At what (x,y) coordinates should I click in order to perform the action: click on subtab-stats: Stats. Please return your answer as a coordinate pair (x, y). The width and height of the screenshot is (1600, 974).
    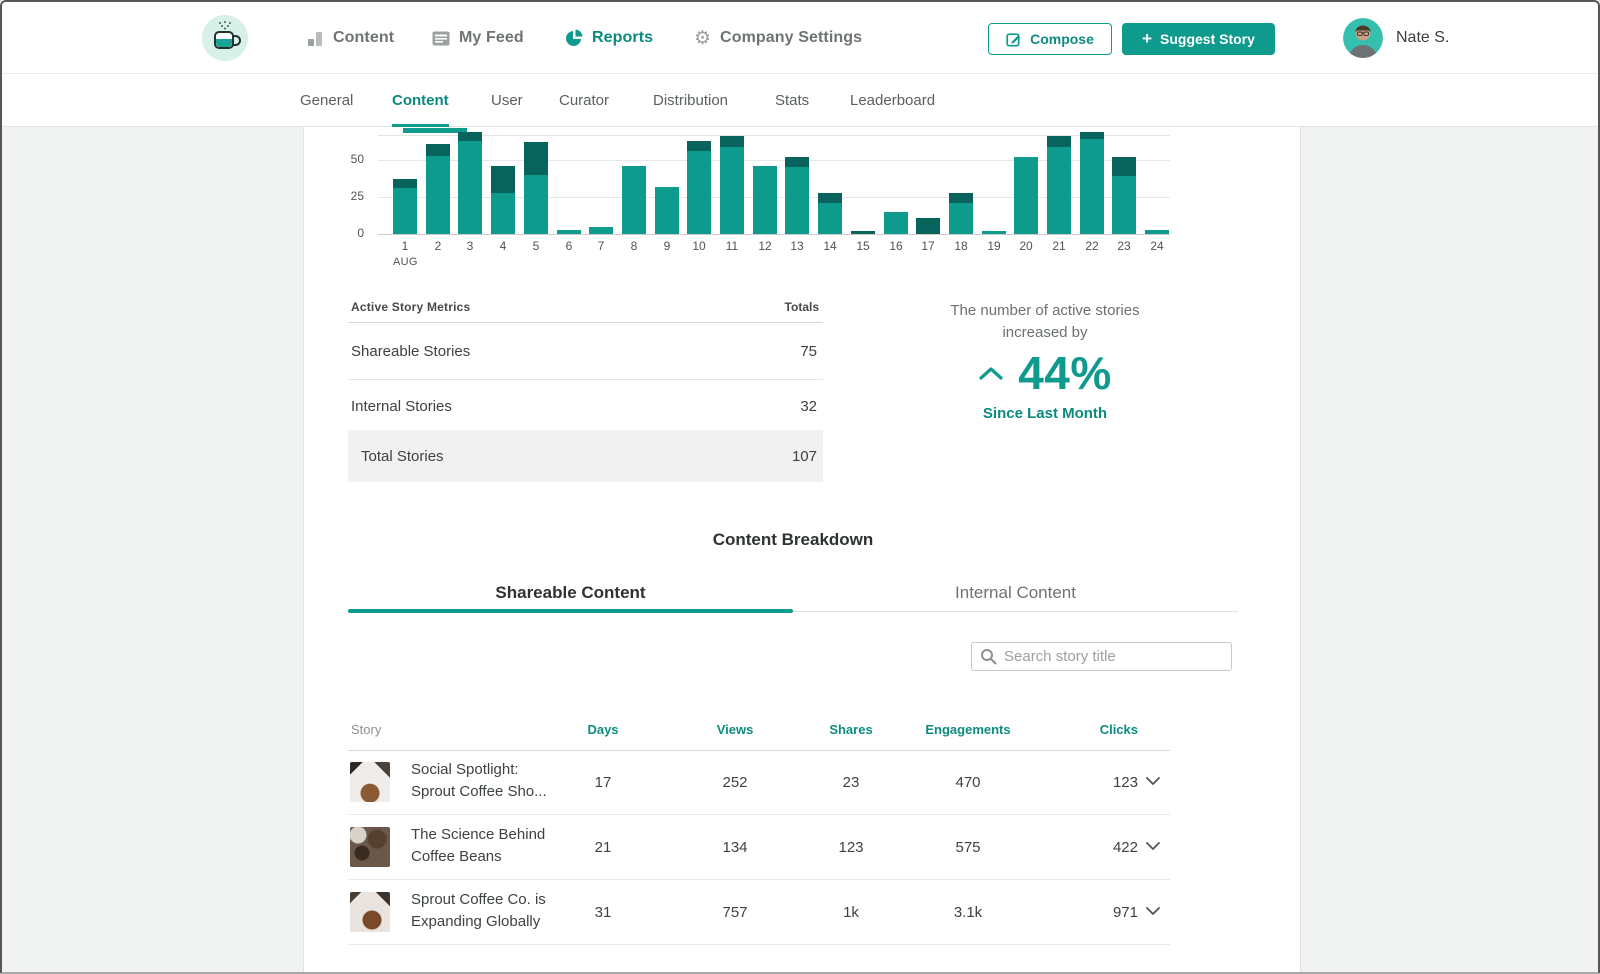
    Looking at the image, I should click on (792, 100).